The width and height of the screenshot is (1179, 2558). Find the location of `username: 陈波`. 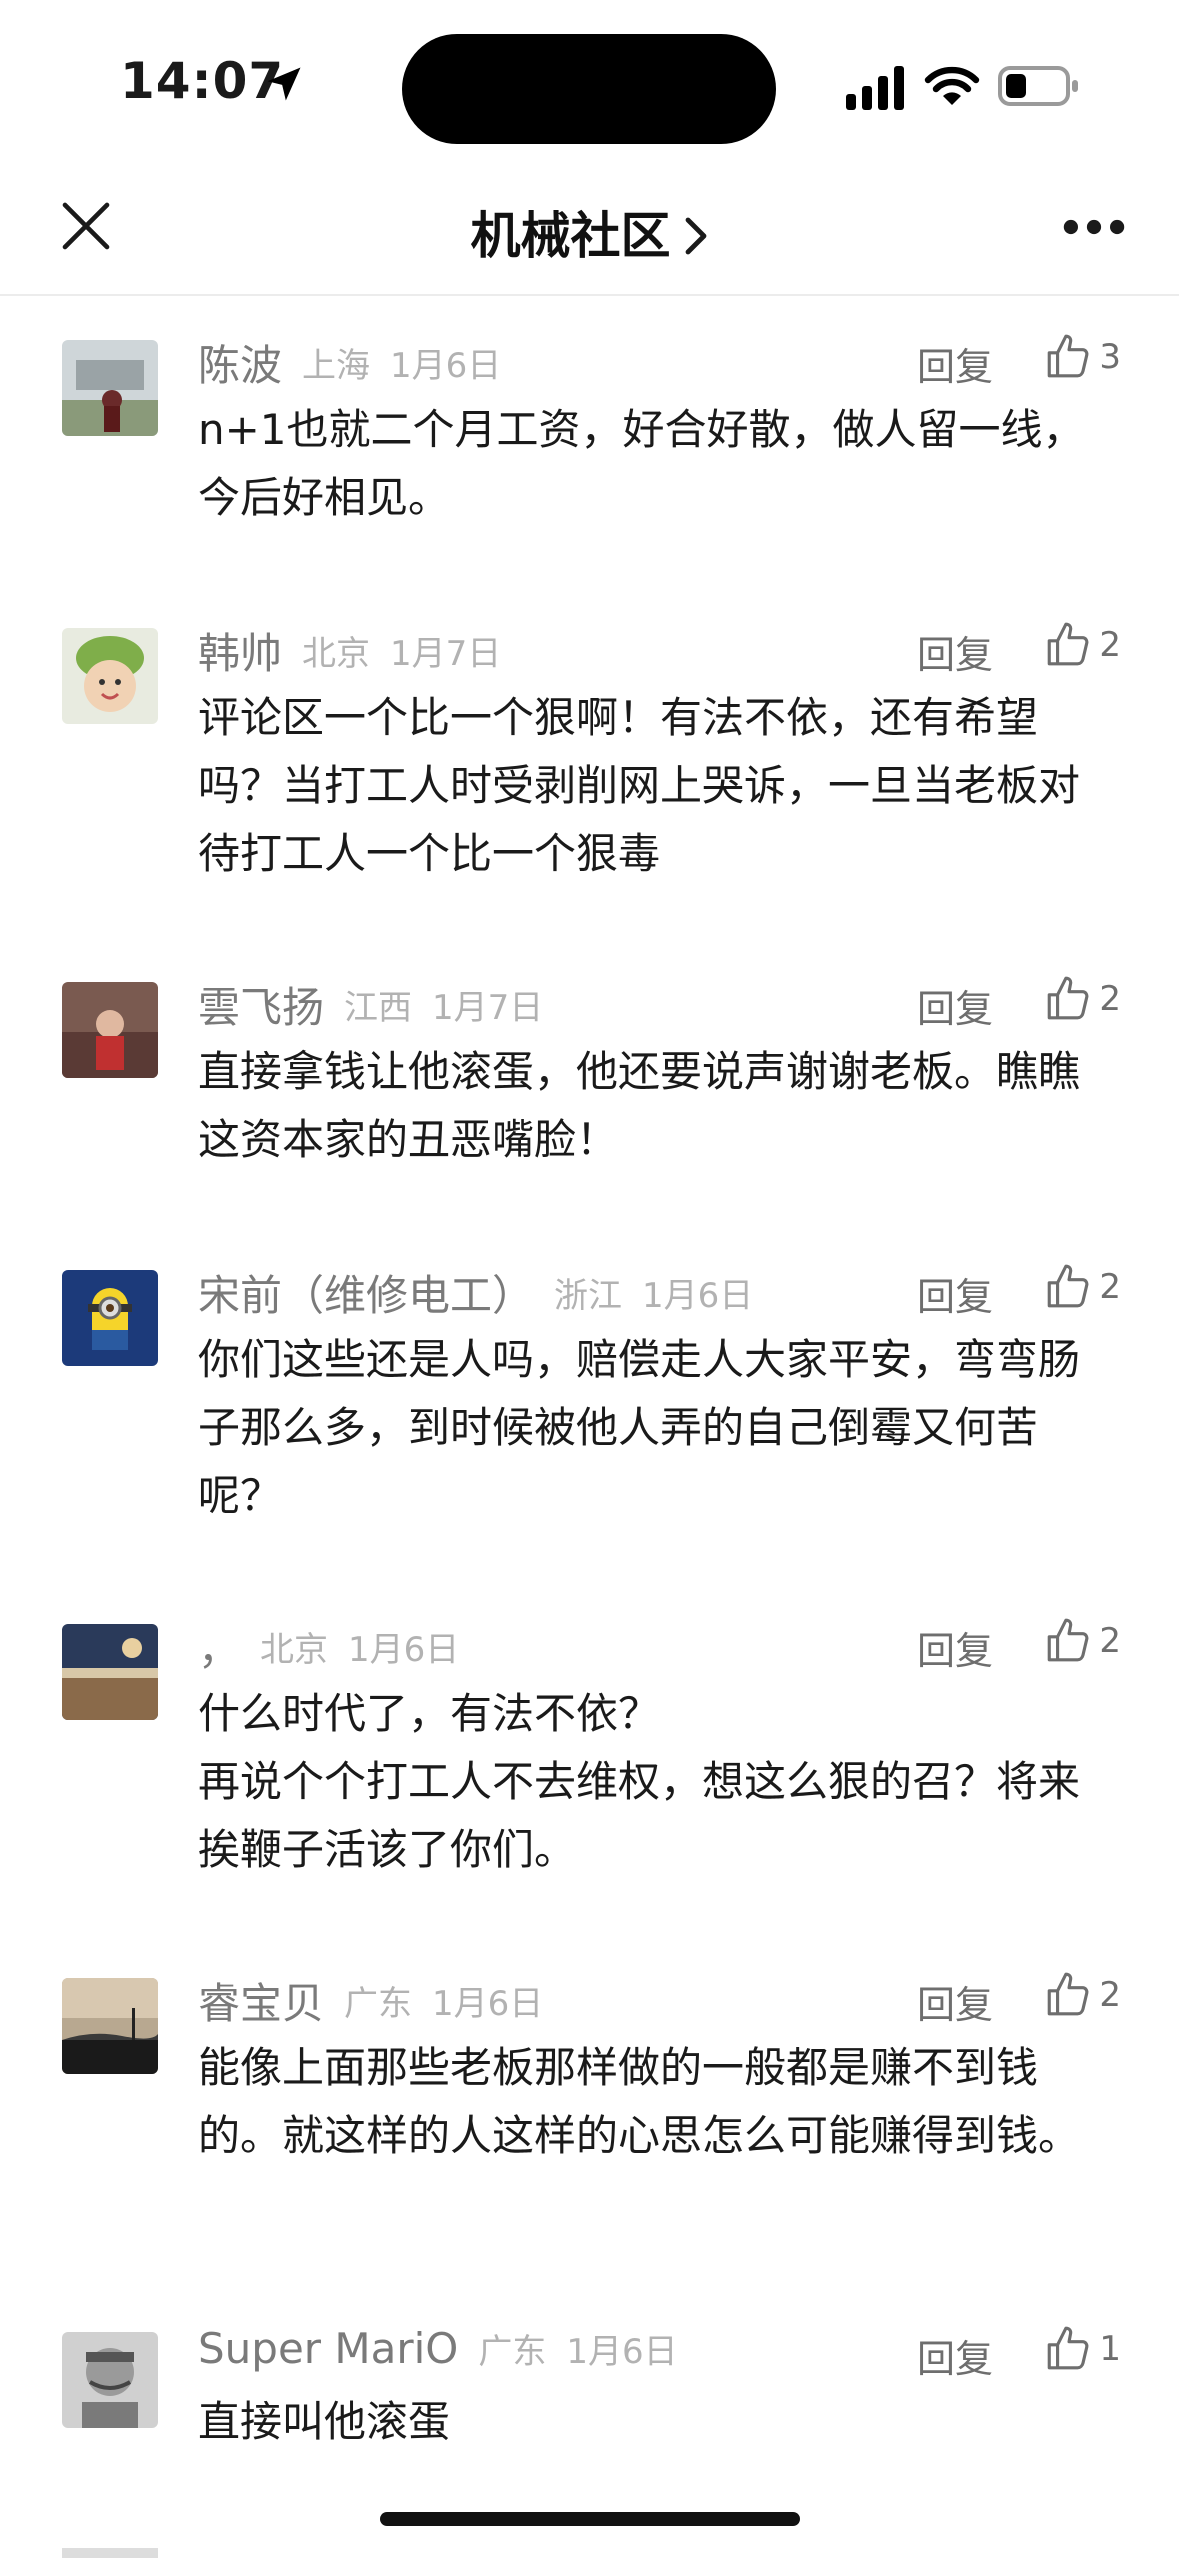

username: 陈波 is located at coordinates (240, 365).